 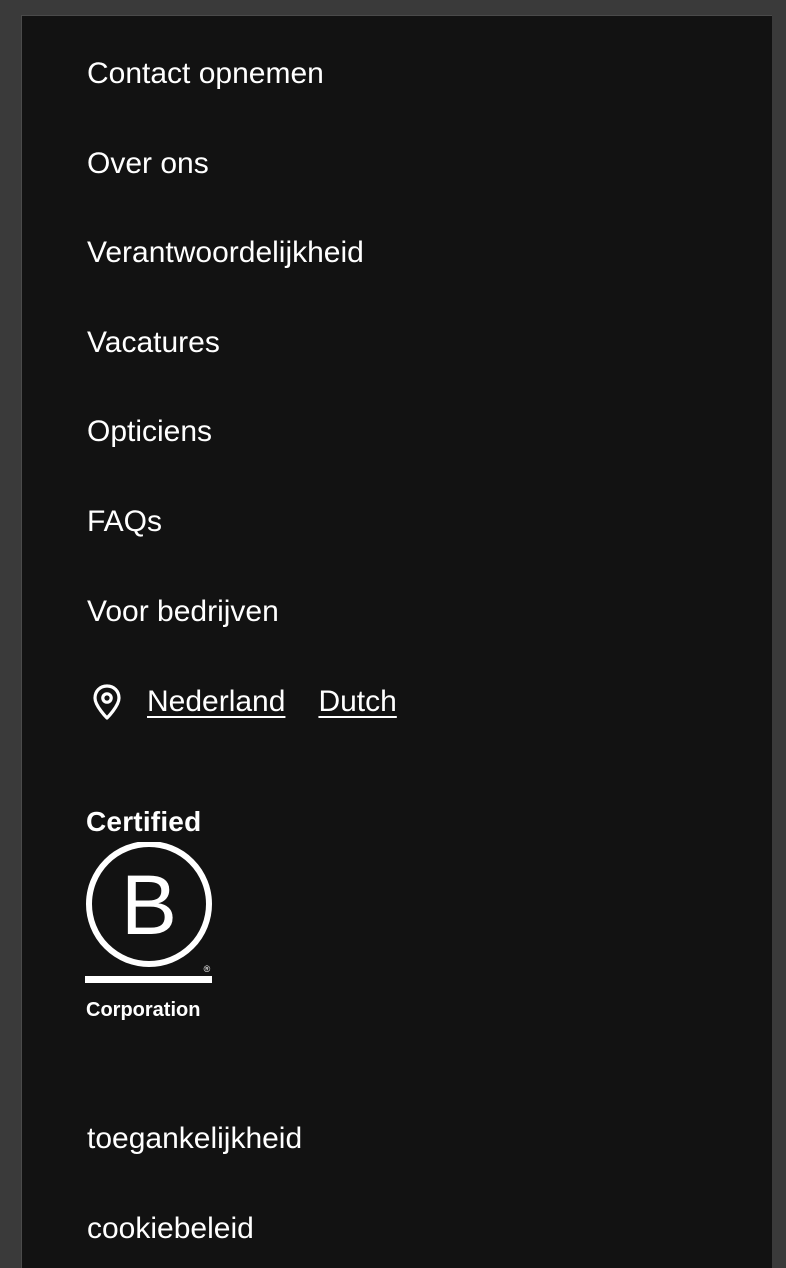 What do you see at coordinates (216, 702) in the screenshot?
I see `country-link: Nederland` at bounding box center [216, 702].